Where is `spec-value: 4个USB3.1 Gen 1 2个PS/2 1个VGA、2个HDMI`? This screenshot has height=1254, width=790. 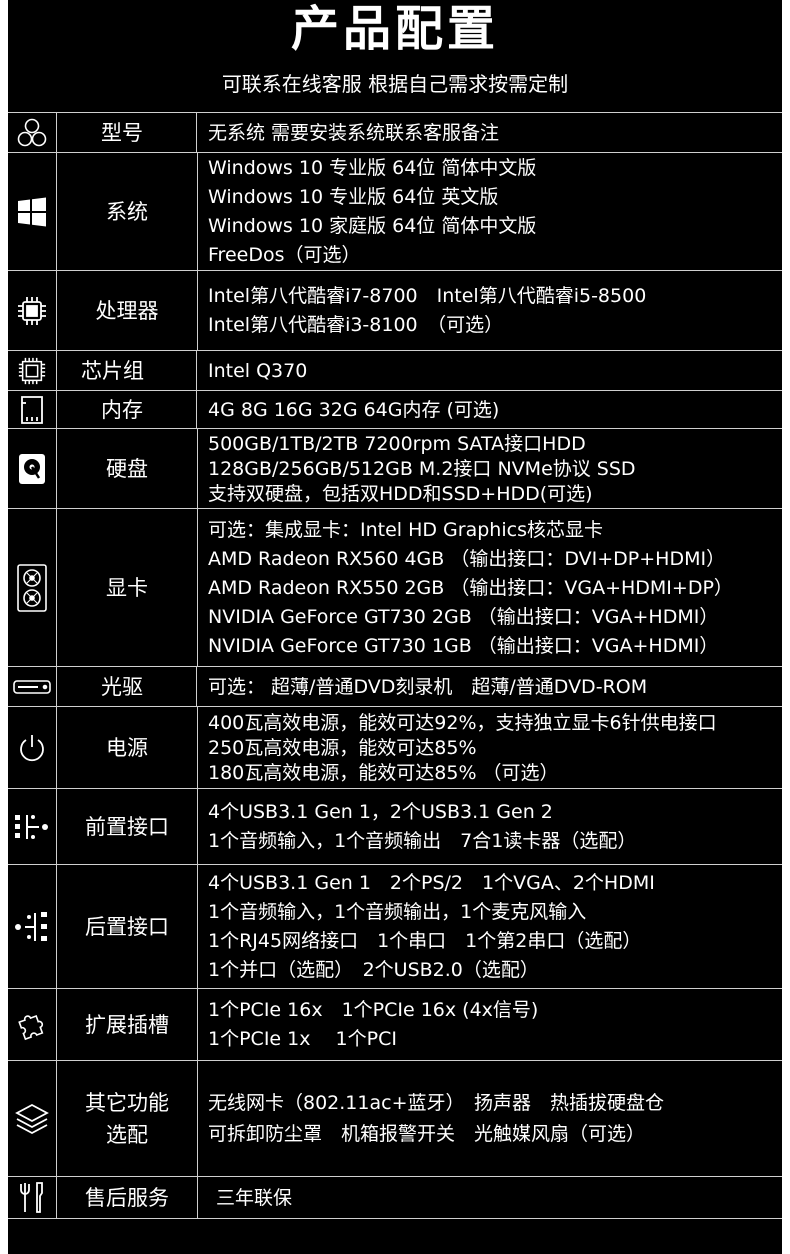 spec-value: 4个USB3.1 Gen 1 2个PS/2 1个VGA、2个HDMI is located at coordinates (431, 883).